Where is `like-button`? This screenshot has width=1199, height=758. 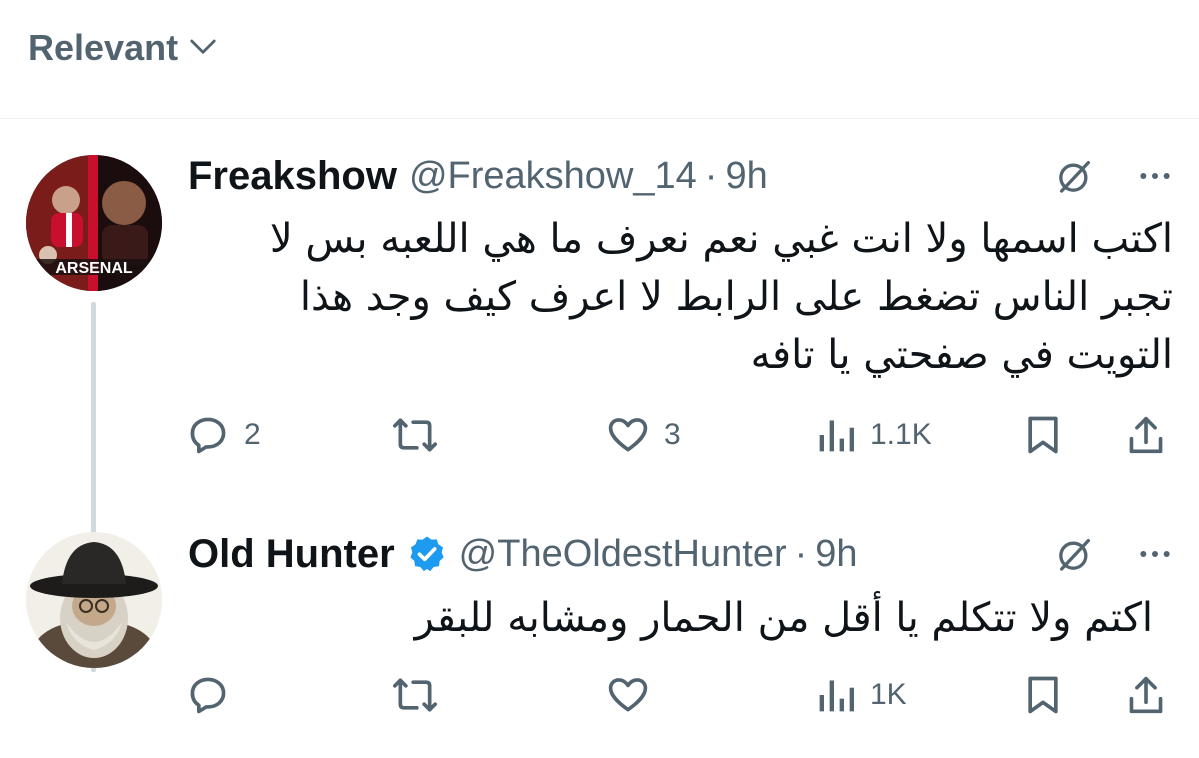 like-button is located at coordinates (635, 695).